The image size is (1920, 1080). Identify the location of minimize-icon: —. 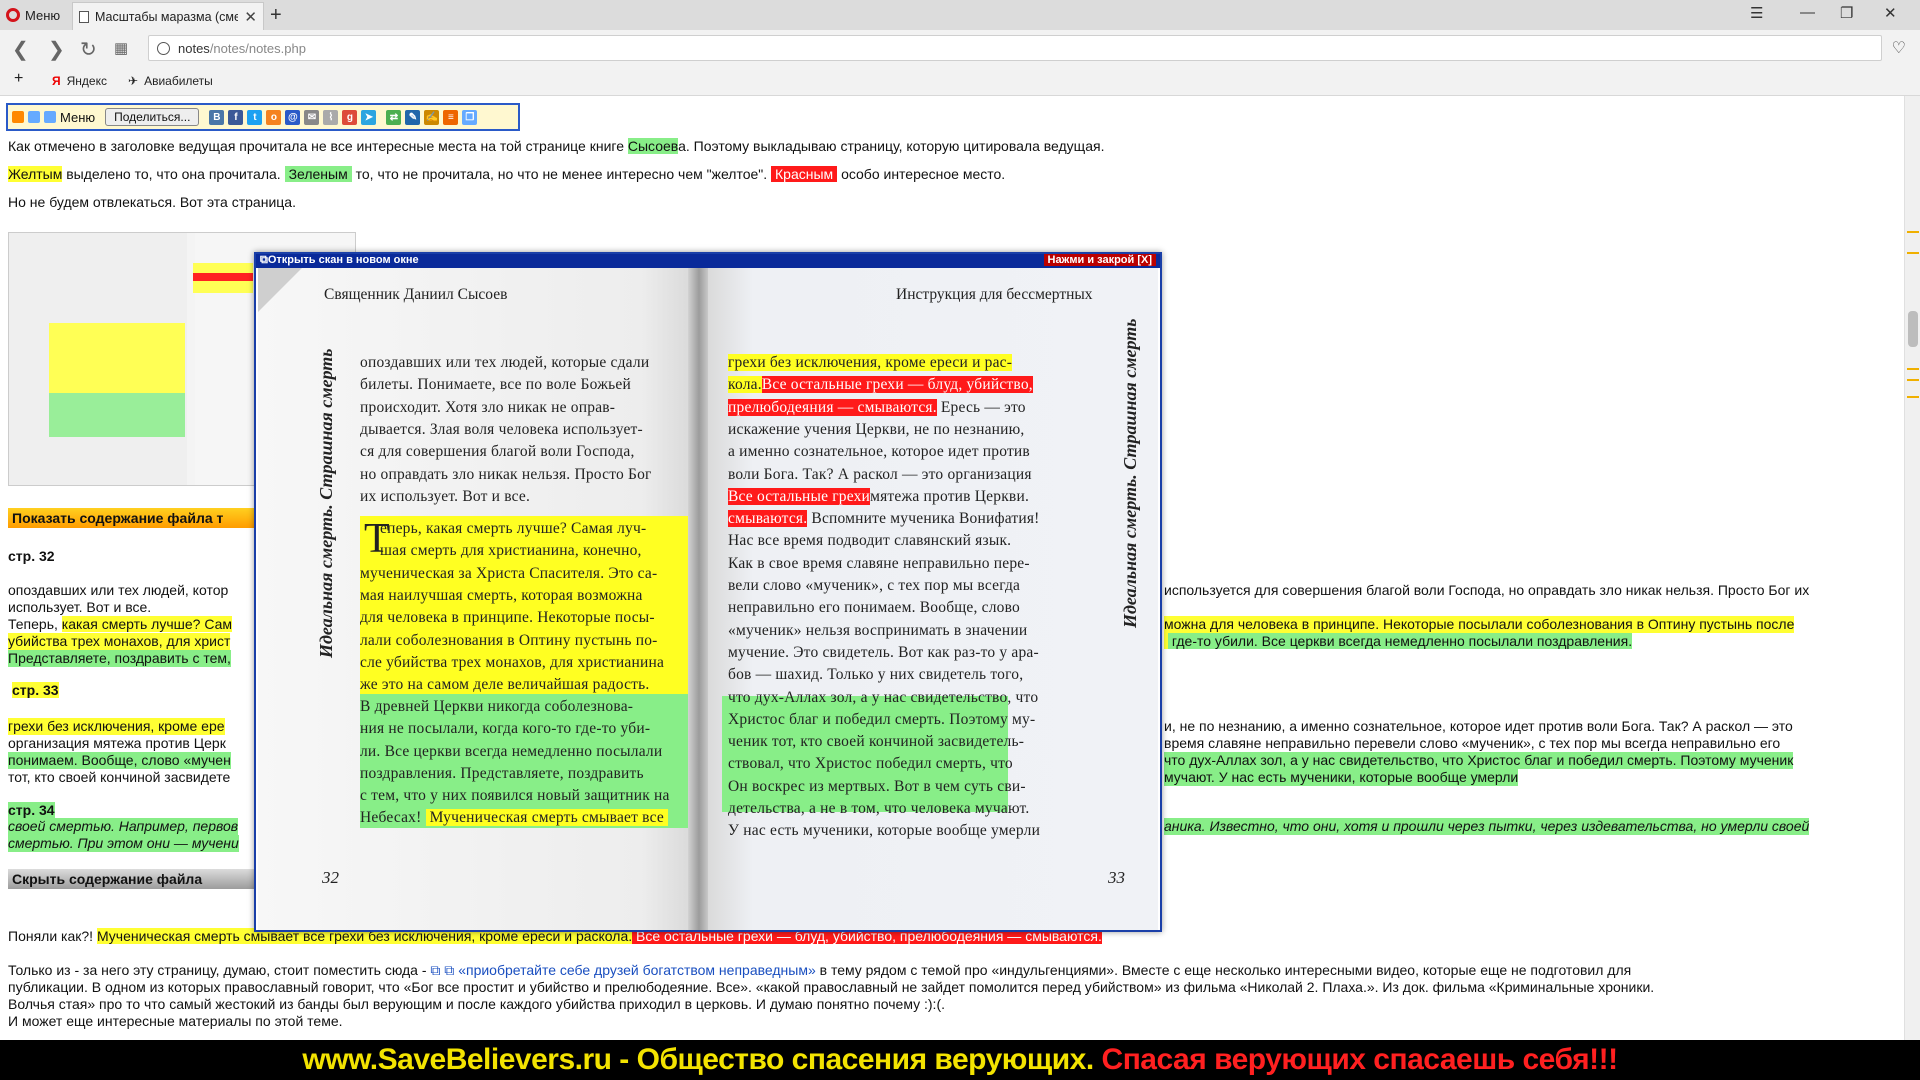
(1807, 12).